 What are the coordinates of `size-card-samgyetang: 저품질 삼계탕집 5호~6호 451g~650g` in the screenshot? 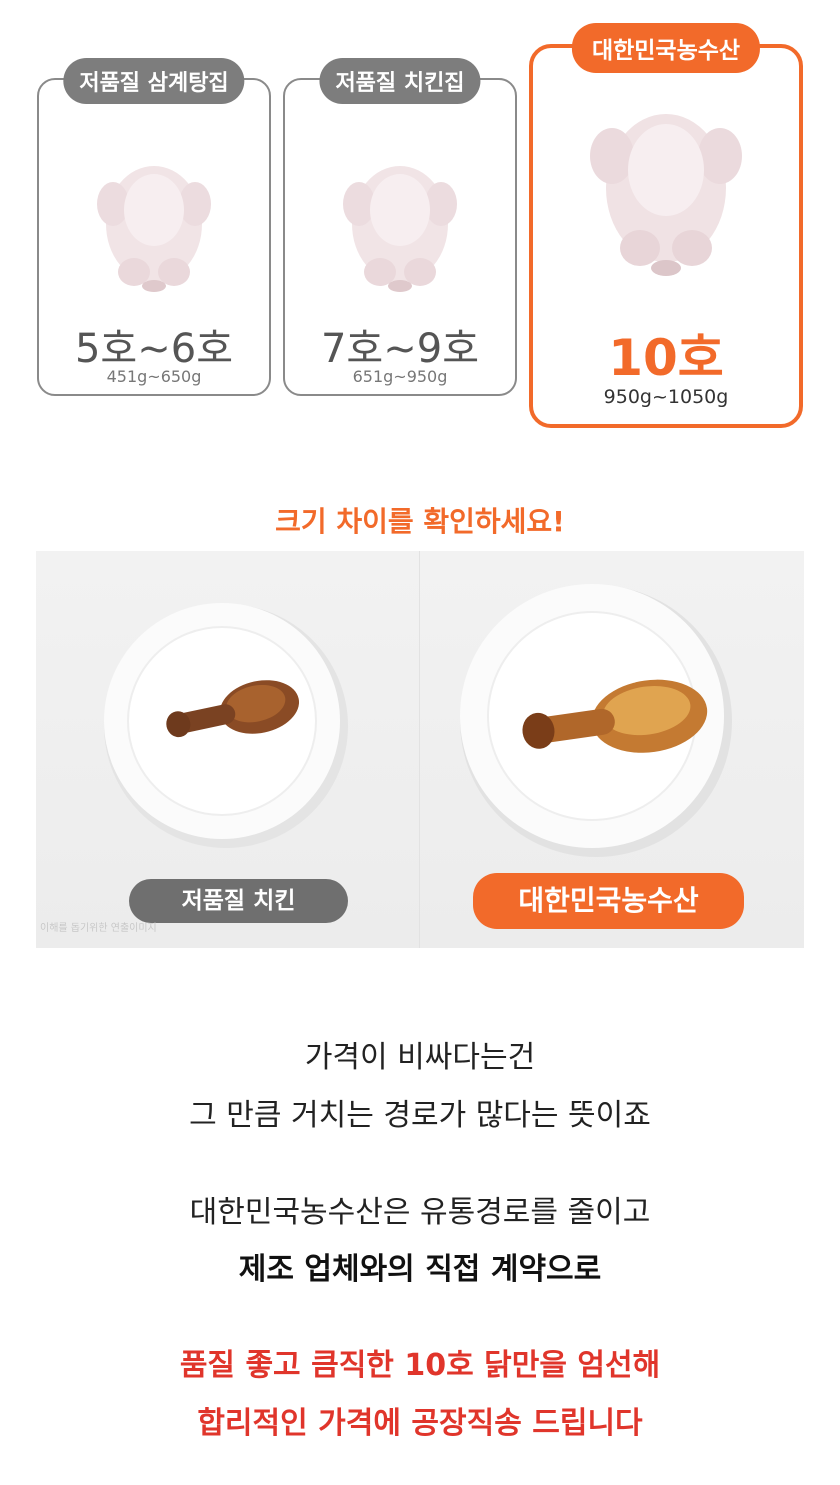 It's located at (154, 227).